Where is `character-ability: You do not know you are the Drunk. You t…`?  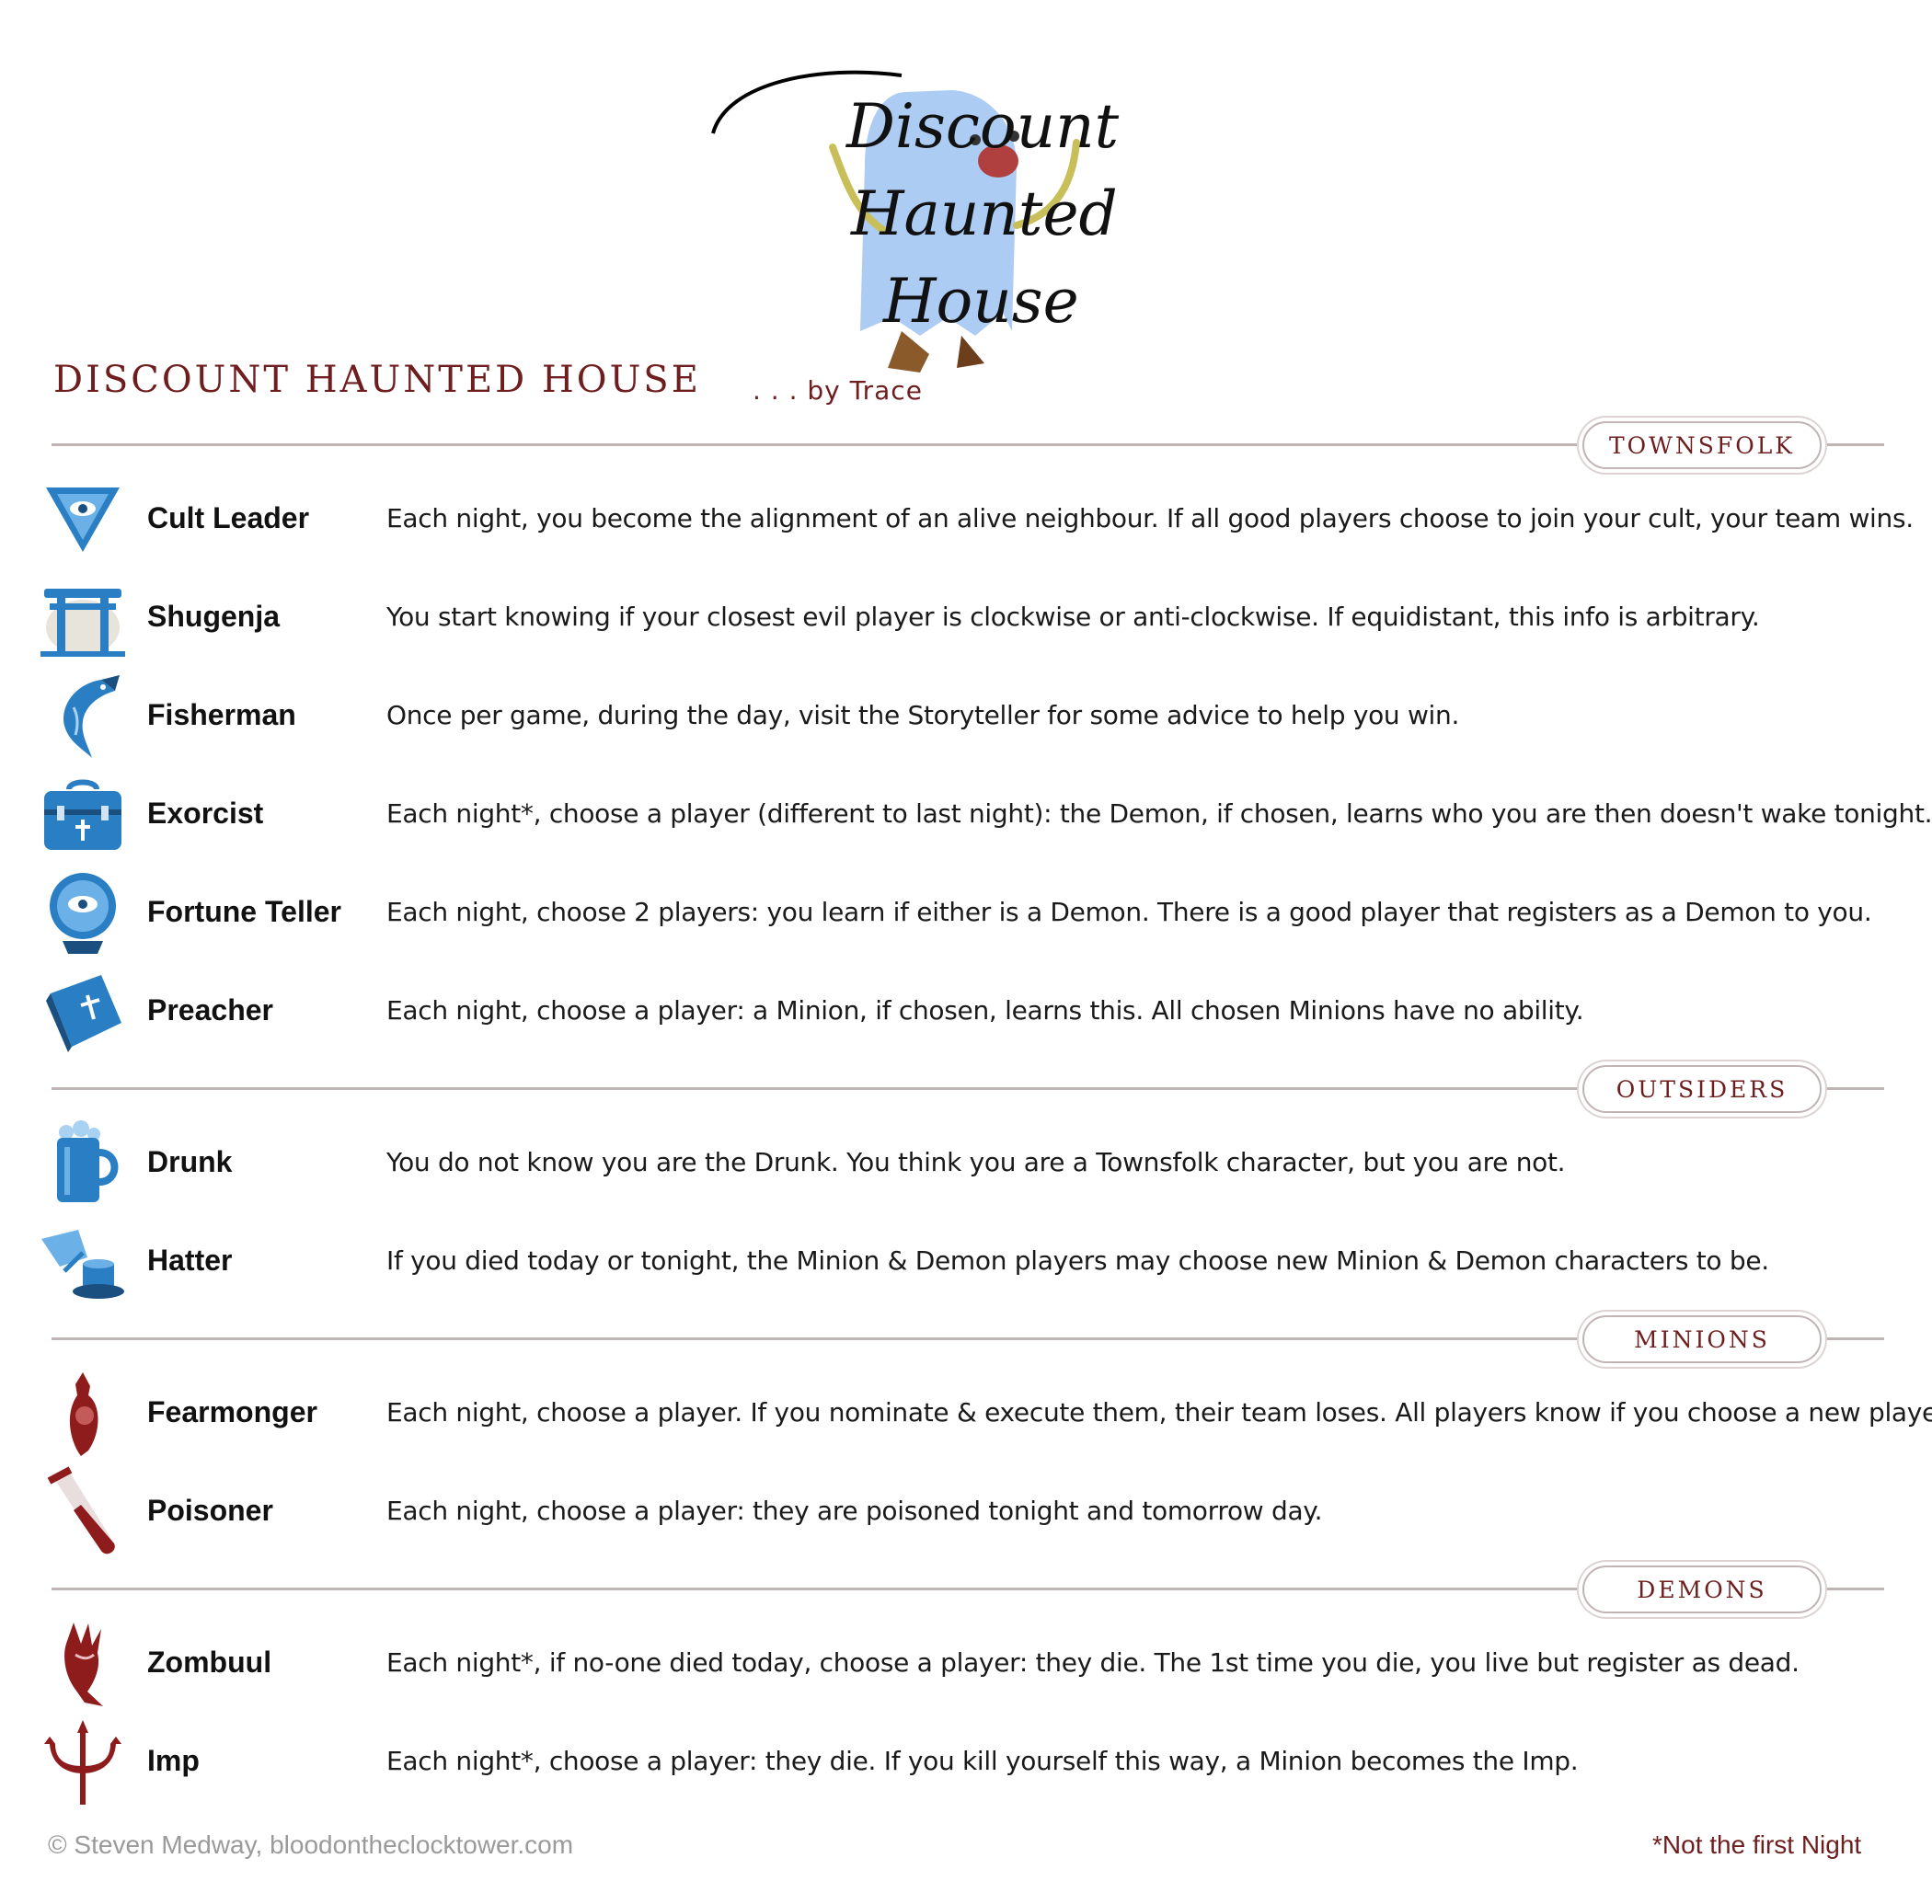
character-ability: You do not know you are the Drunk. You t… is located at coordinates (976, 1162).